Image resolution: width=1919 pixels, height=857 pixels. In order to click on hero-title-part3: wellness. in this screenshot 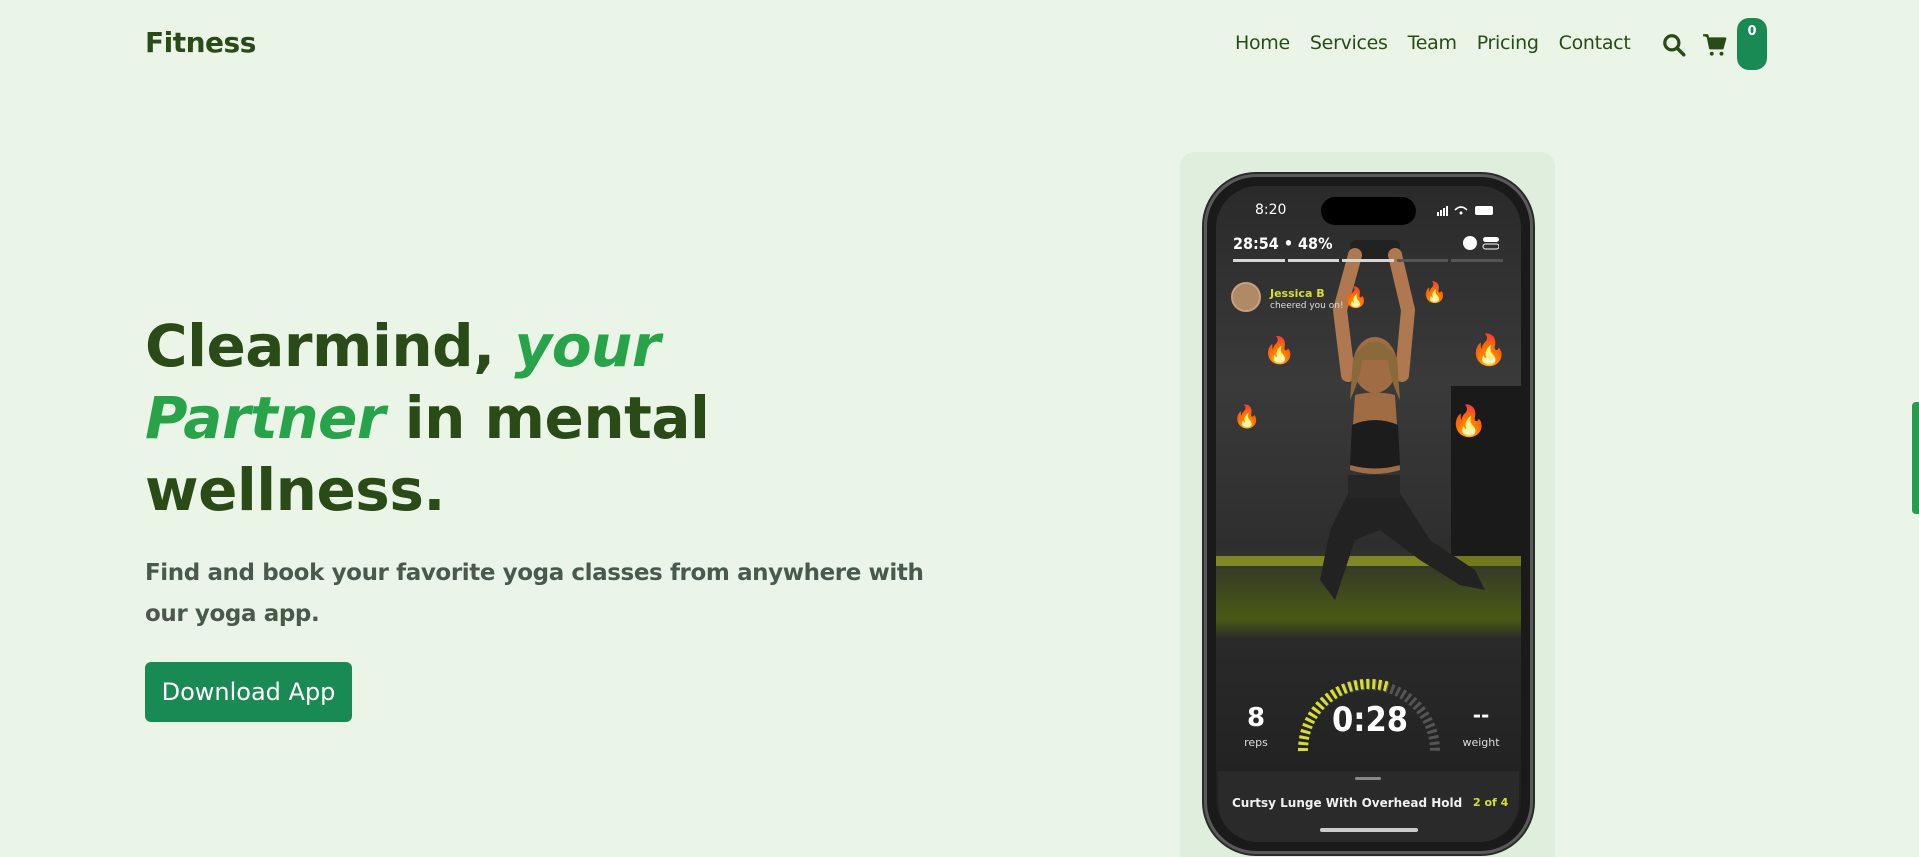, I will do `click(295, 490)`.